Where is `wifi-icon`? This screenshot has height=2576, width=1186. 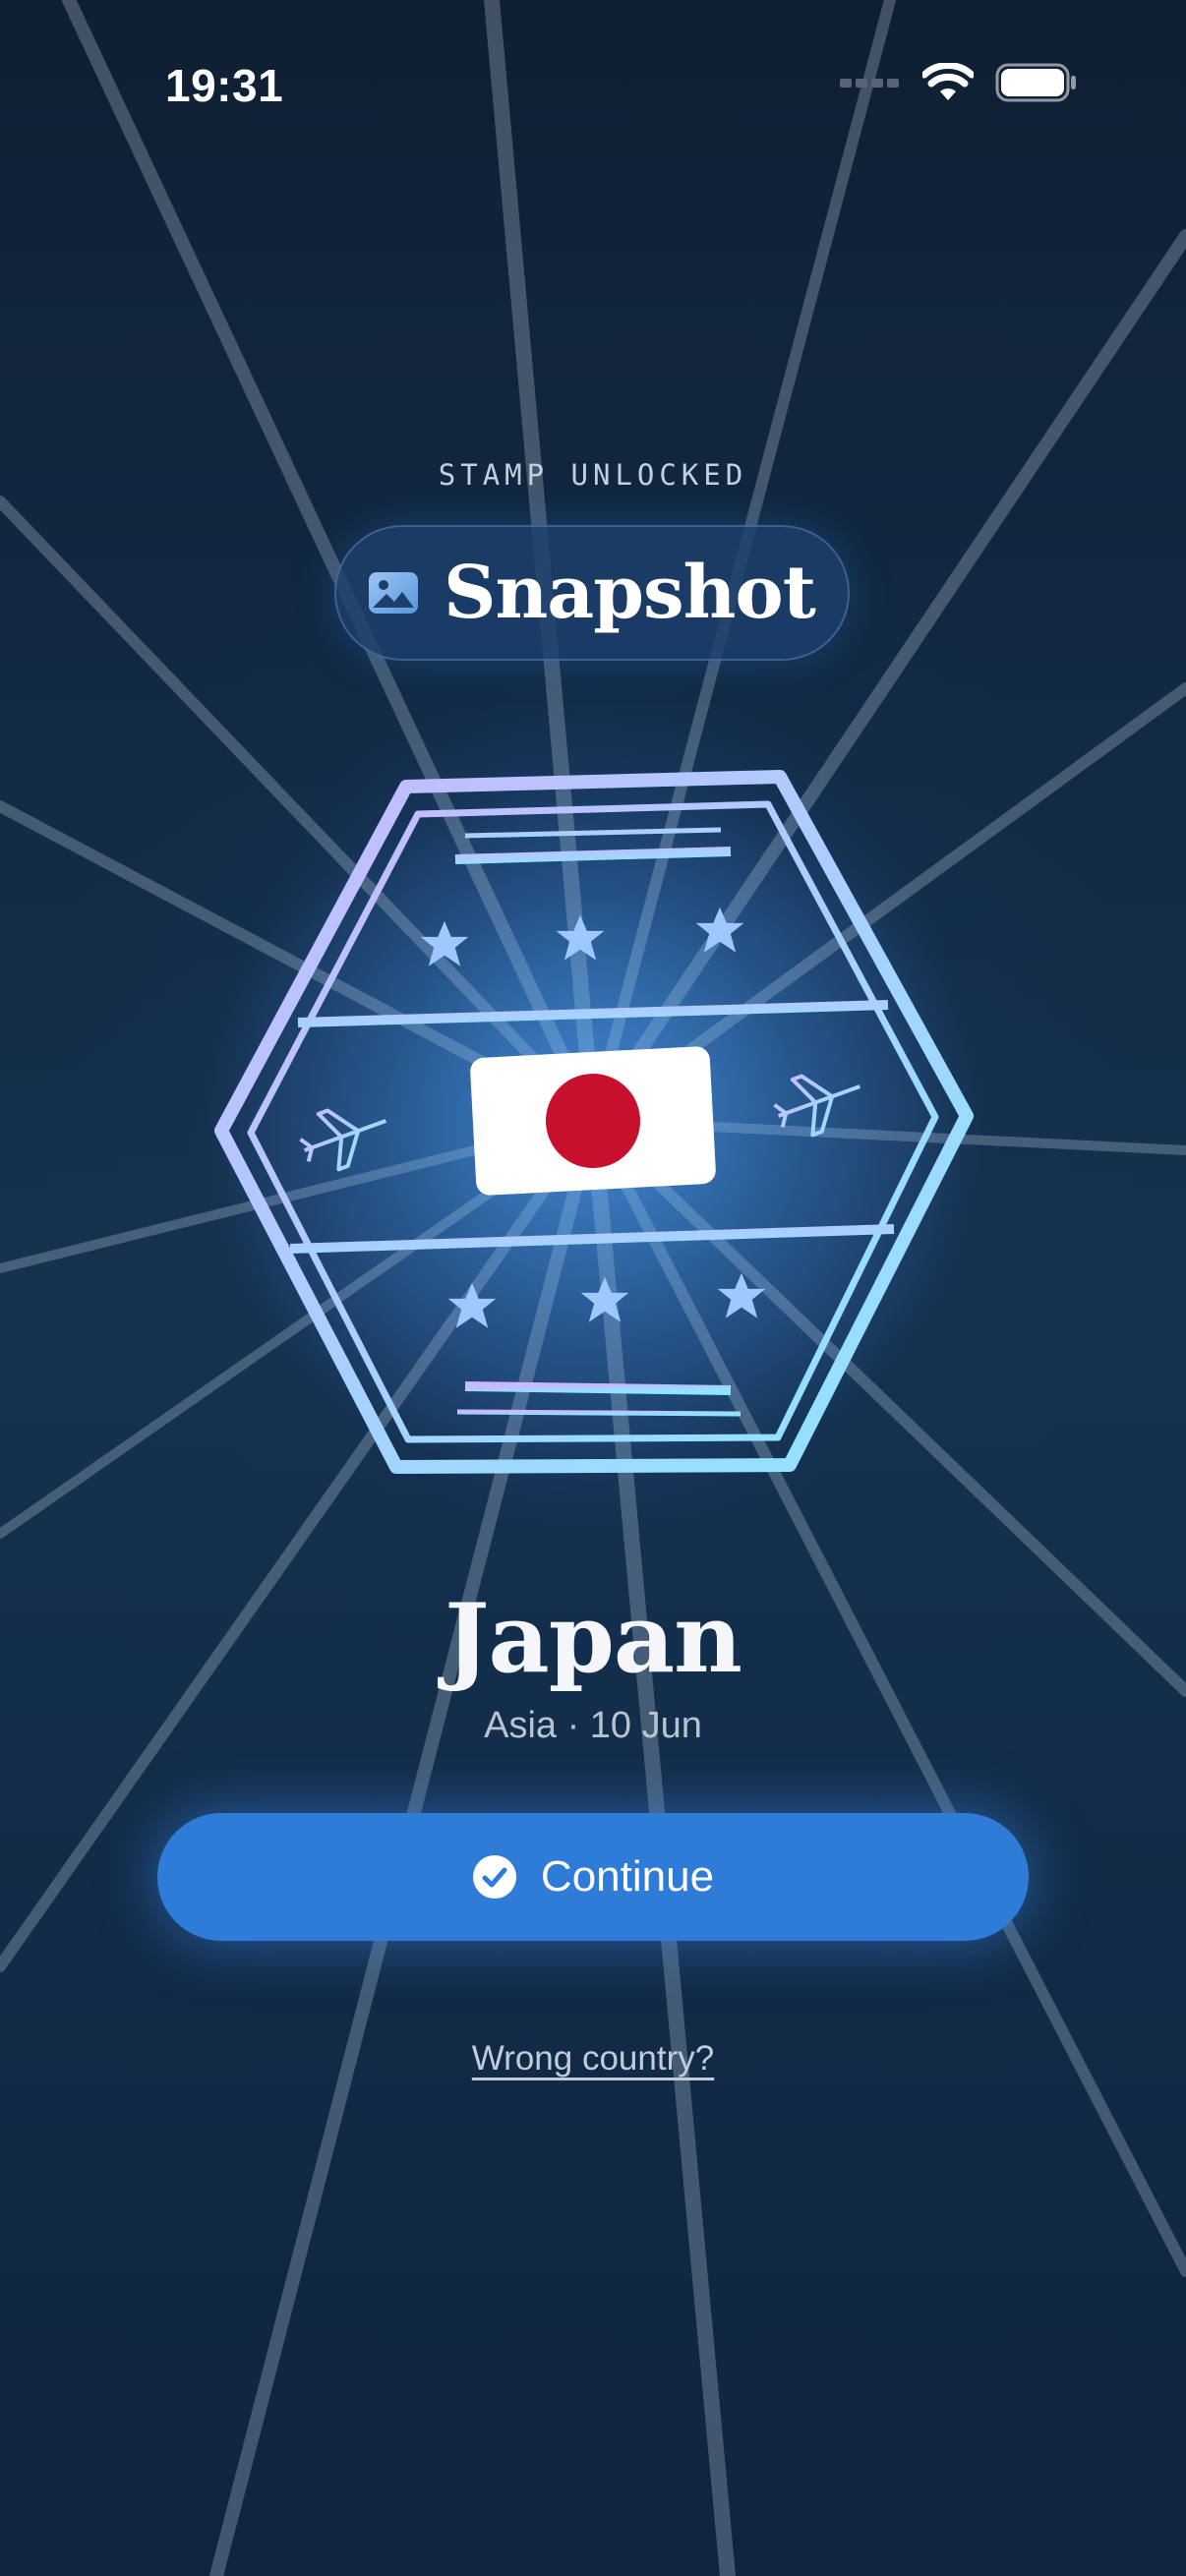
wifi-icon is located at coordinates (948, 81).